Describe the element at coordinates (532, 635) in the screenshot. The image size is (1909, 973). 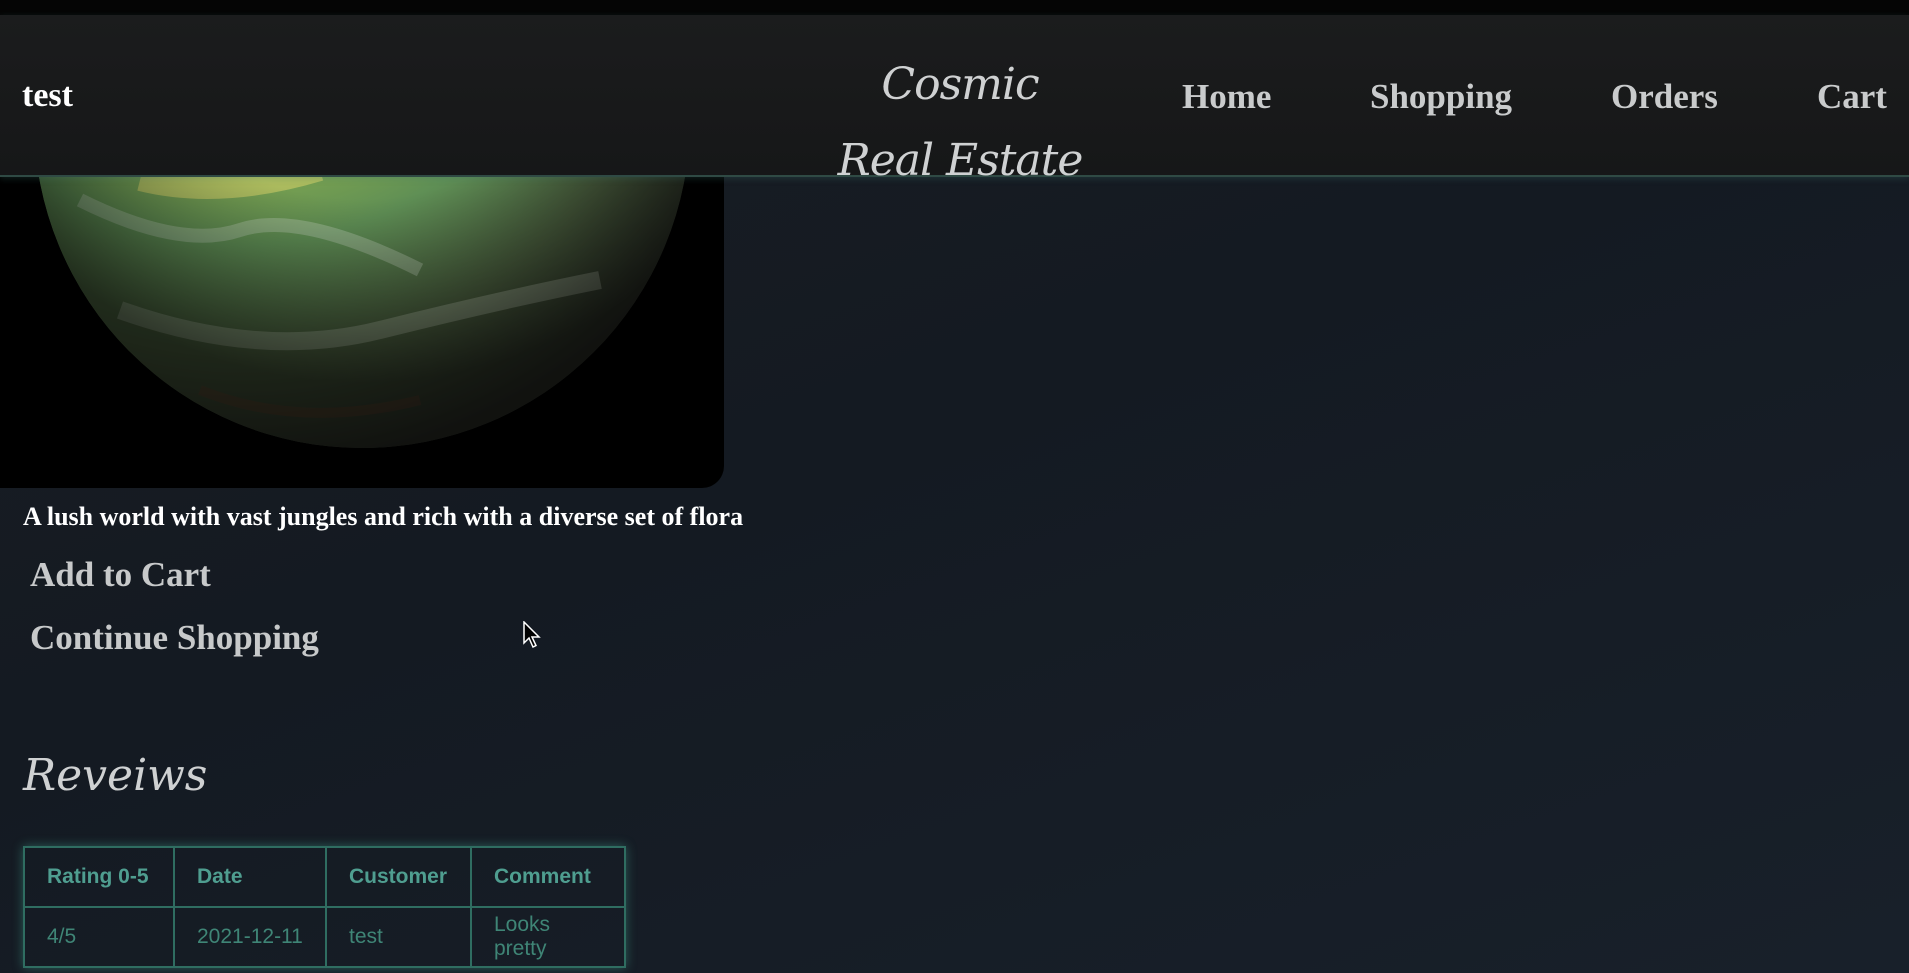
I see `mouse-cursor-icon` at that location.